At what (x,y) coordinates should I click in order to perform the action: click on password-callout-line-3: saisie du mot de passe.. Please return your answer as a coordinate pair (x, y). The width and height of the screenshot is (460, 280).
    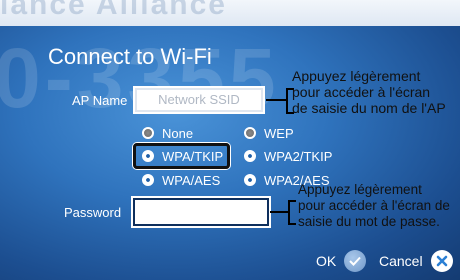
    Looking at the image, I should click on (369, 221).